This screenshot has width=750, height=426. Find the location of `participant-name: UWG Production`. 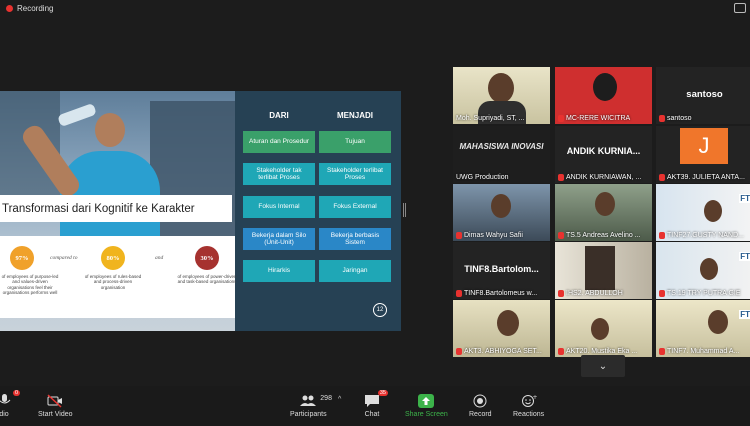

participant-name: UWG Production is located at coordinates (482, 177).